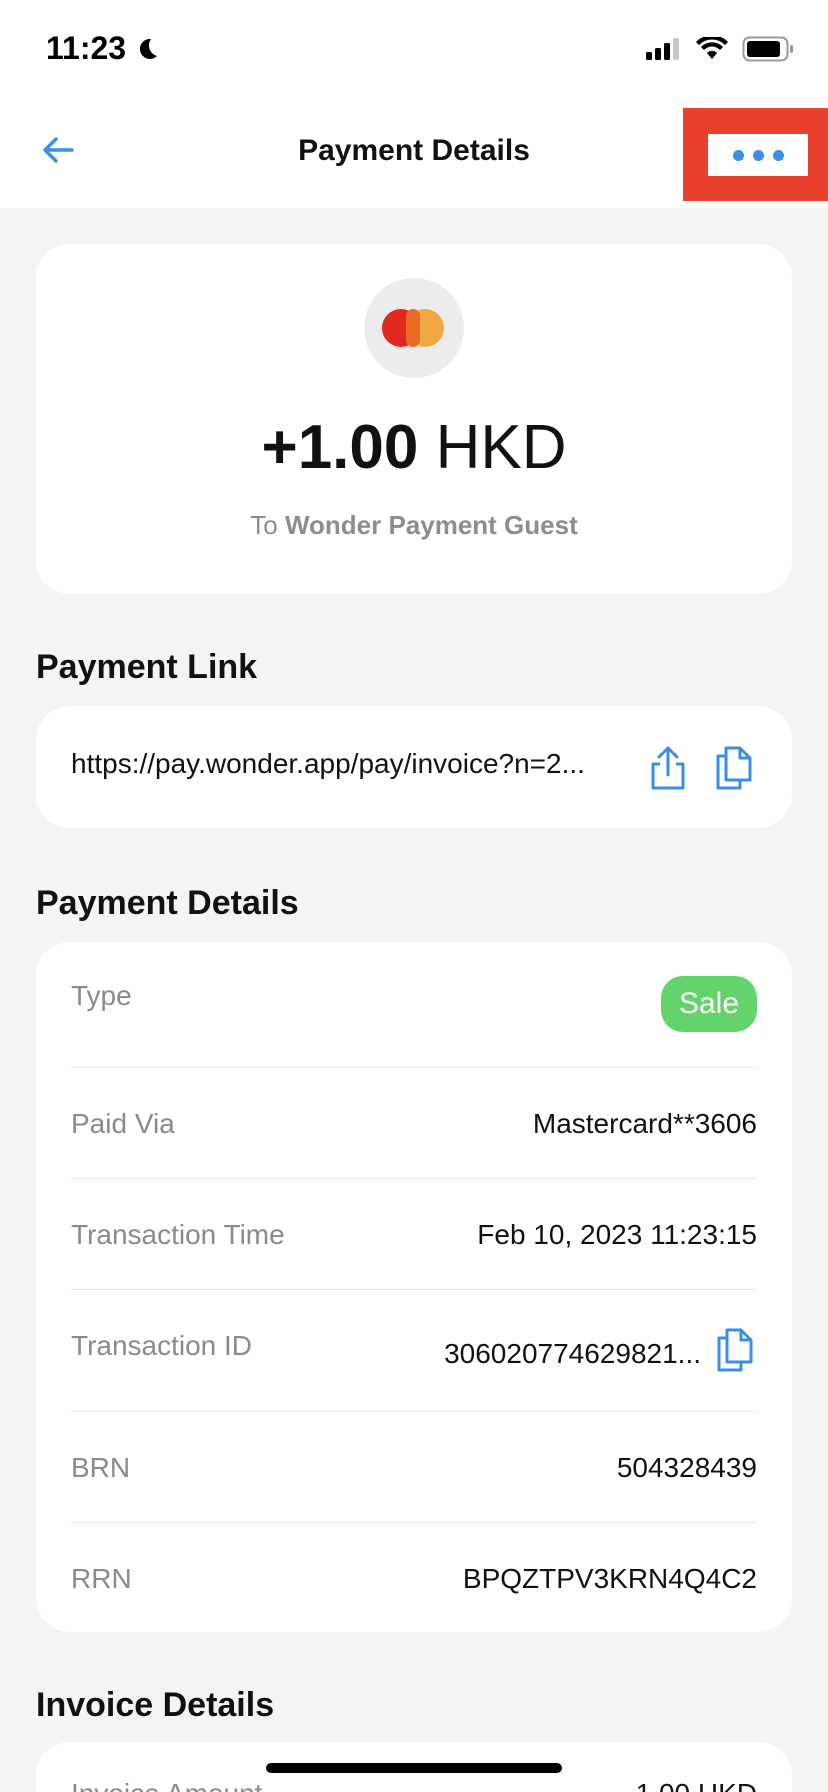  What do you see at coordinates (166, 1785) in the screenshot?
I see `invoice-amount-label: Invoice Amount` at bounding box center [166, 1785].